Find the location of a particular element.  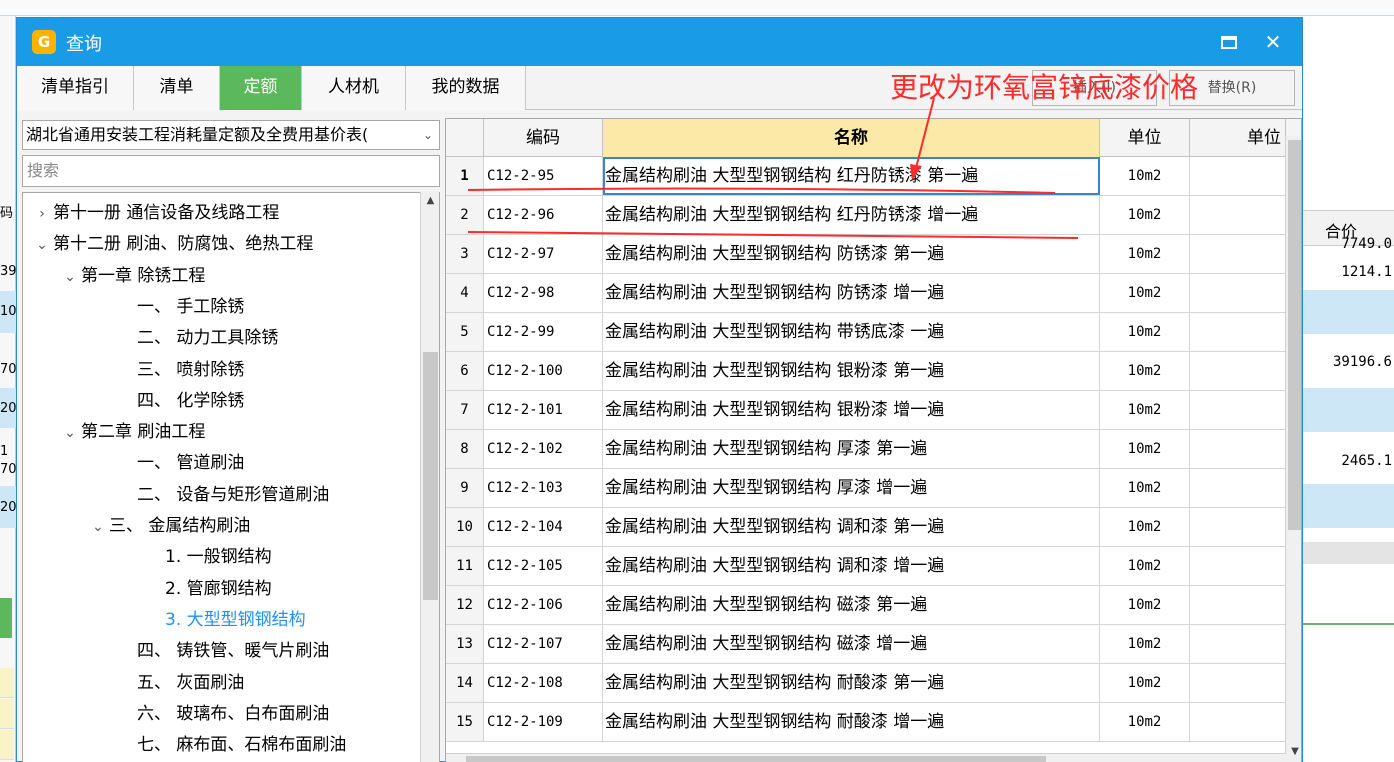

row-index: 13 is located at coordinates (465, 644).